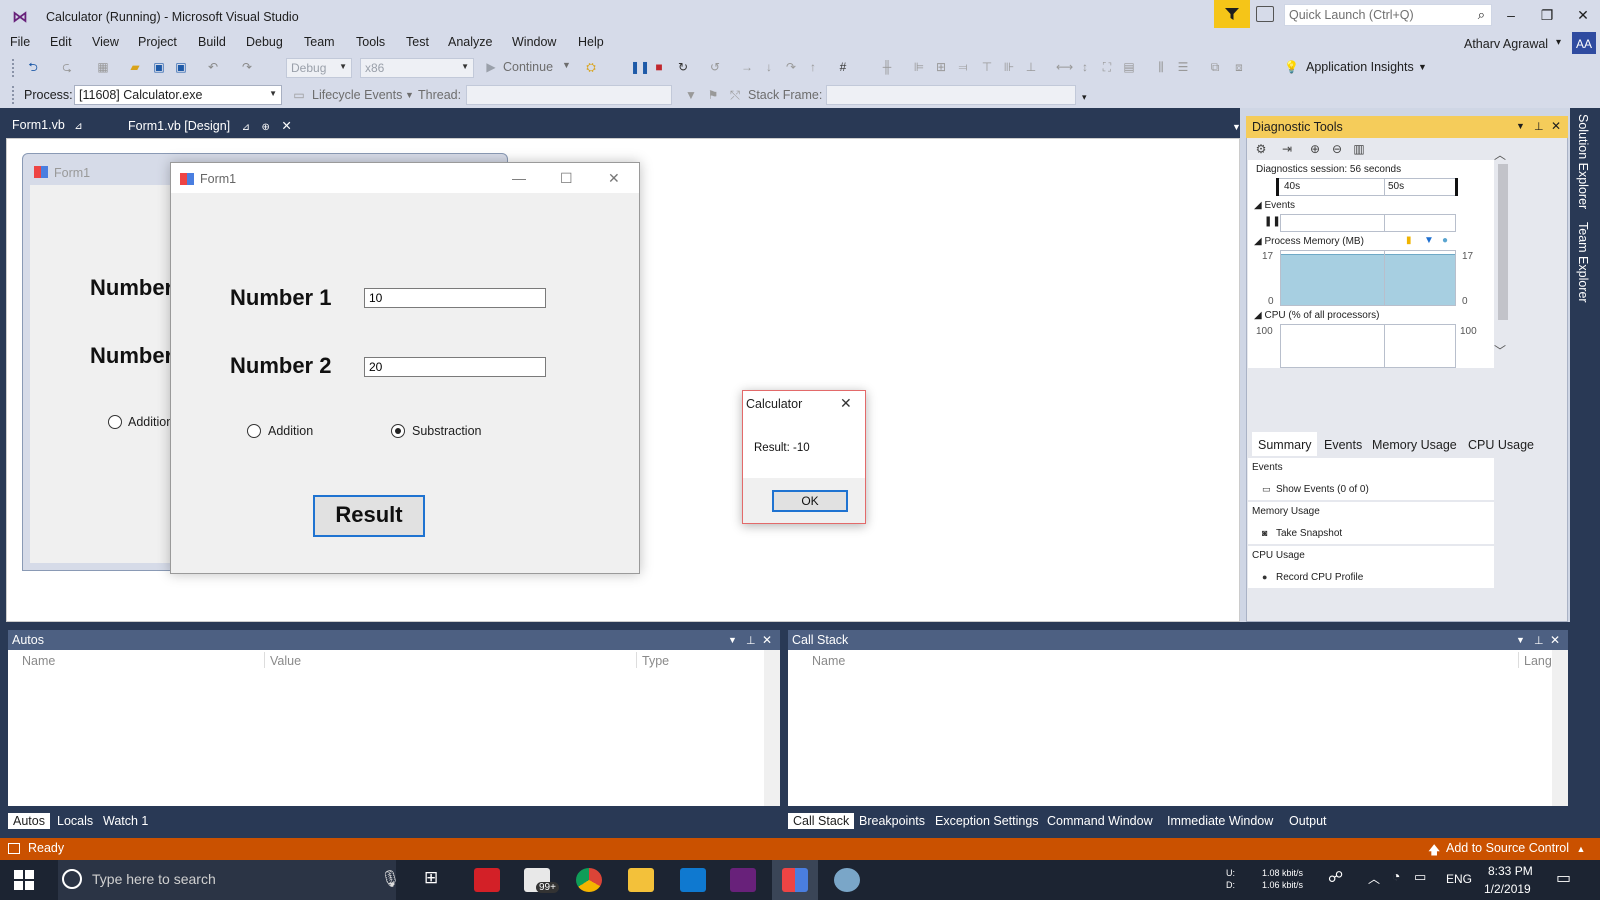  What do you see at coordinates (1500, 154) in the screenshot?
I see `scroll-up-icon: ︿` at bounding box center [1500, 154].